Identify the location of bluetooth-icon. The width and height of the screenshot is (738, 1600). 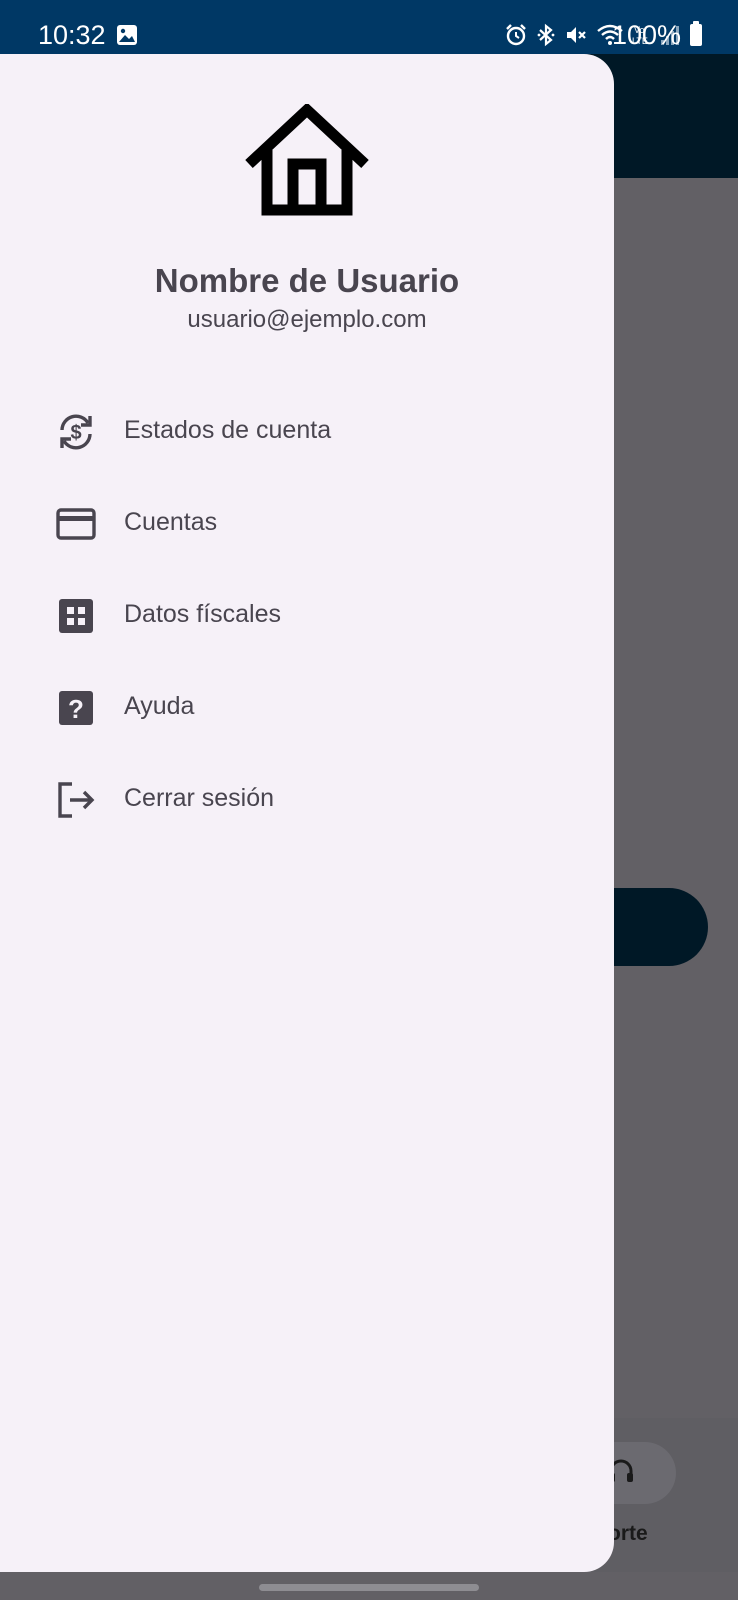
(546, 35).